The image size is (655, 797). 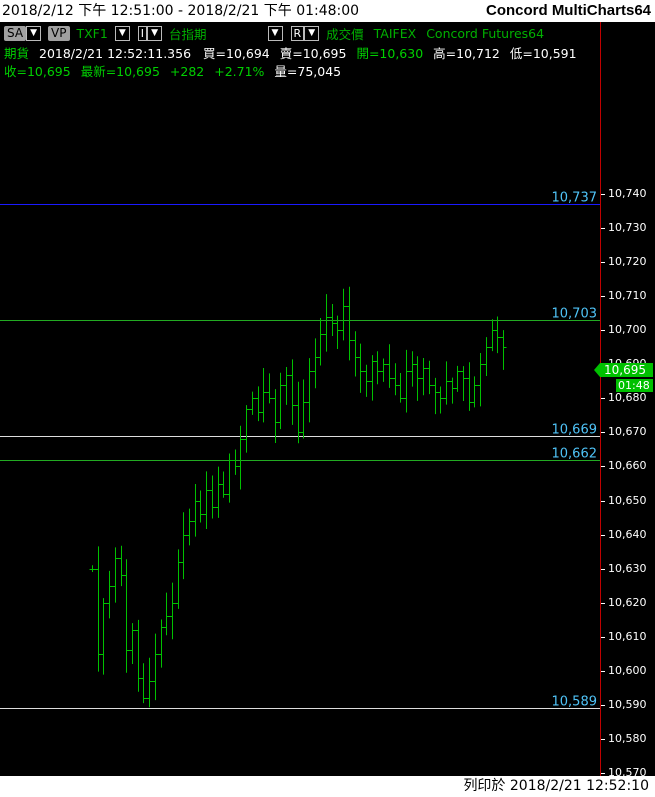 I want to click on interval-dropdown-icon: ▼, so click(x=155, y=33).